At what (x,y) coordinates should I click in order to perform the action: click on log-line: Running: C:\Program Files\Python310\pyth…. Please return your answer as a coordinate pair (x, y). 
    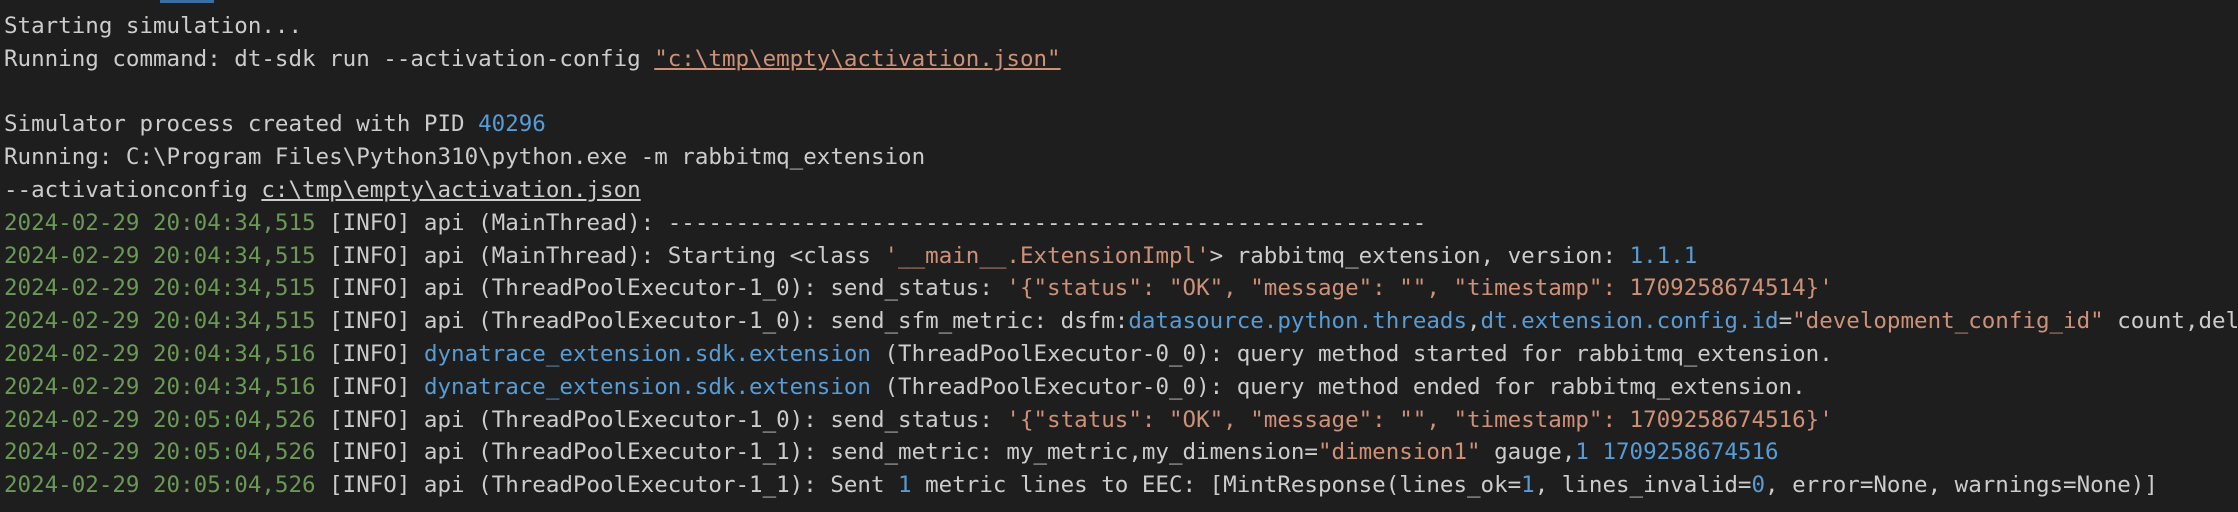
    Looking at the image, I should click on (465, 157).